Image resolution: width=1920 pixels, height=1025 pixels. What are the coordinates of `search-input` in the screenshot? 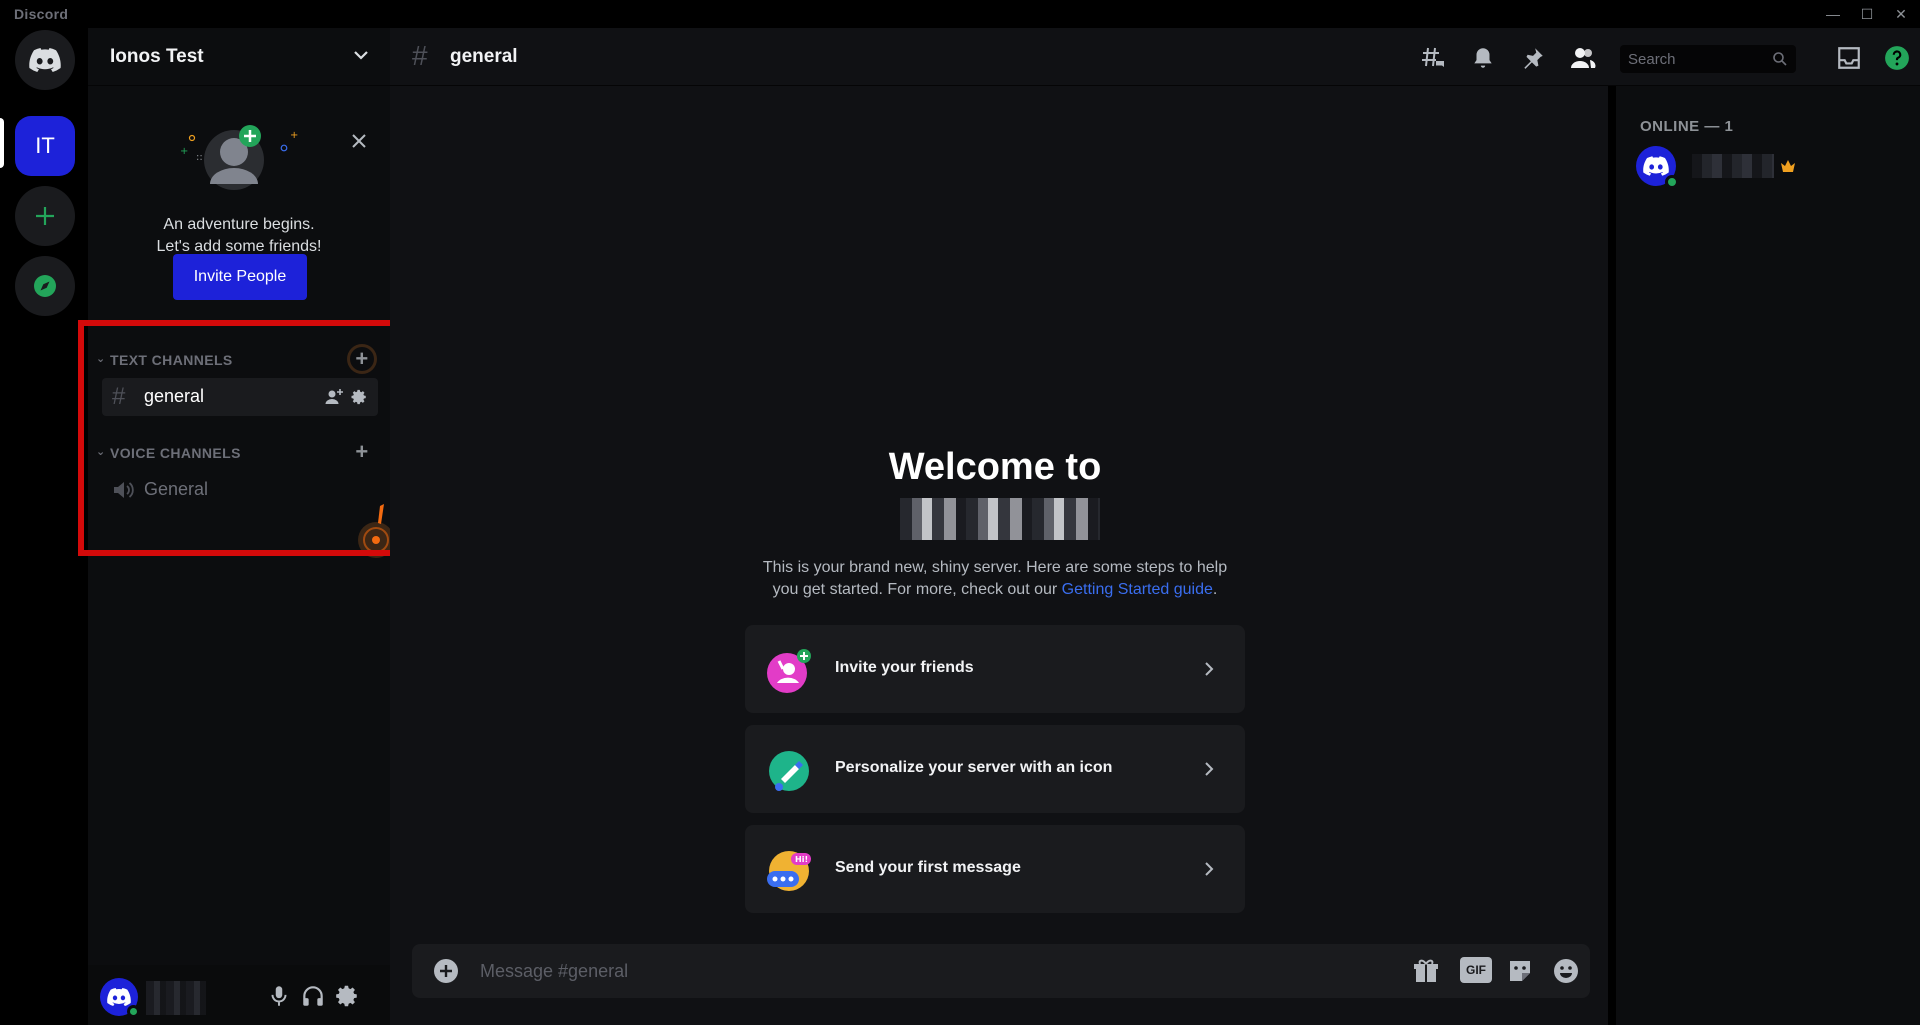 It's located at (1695, 59).